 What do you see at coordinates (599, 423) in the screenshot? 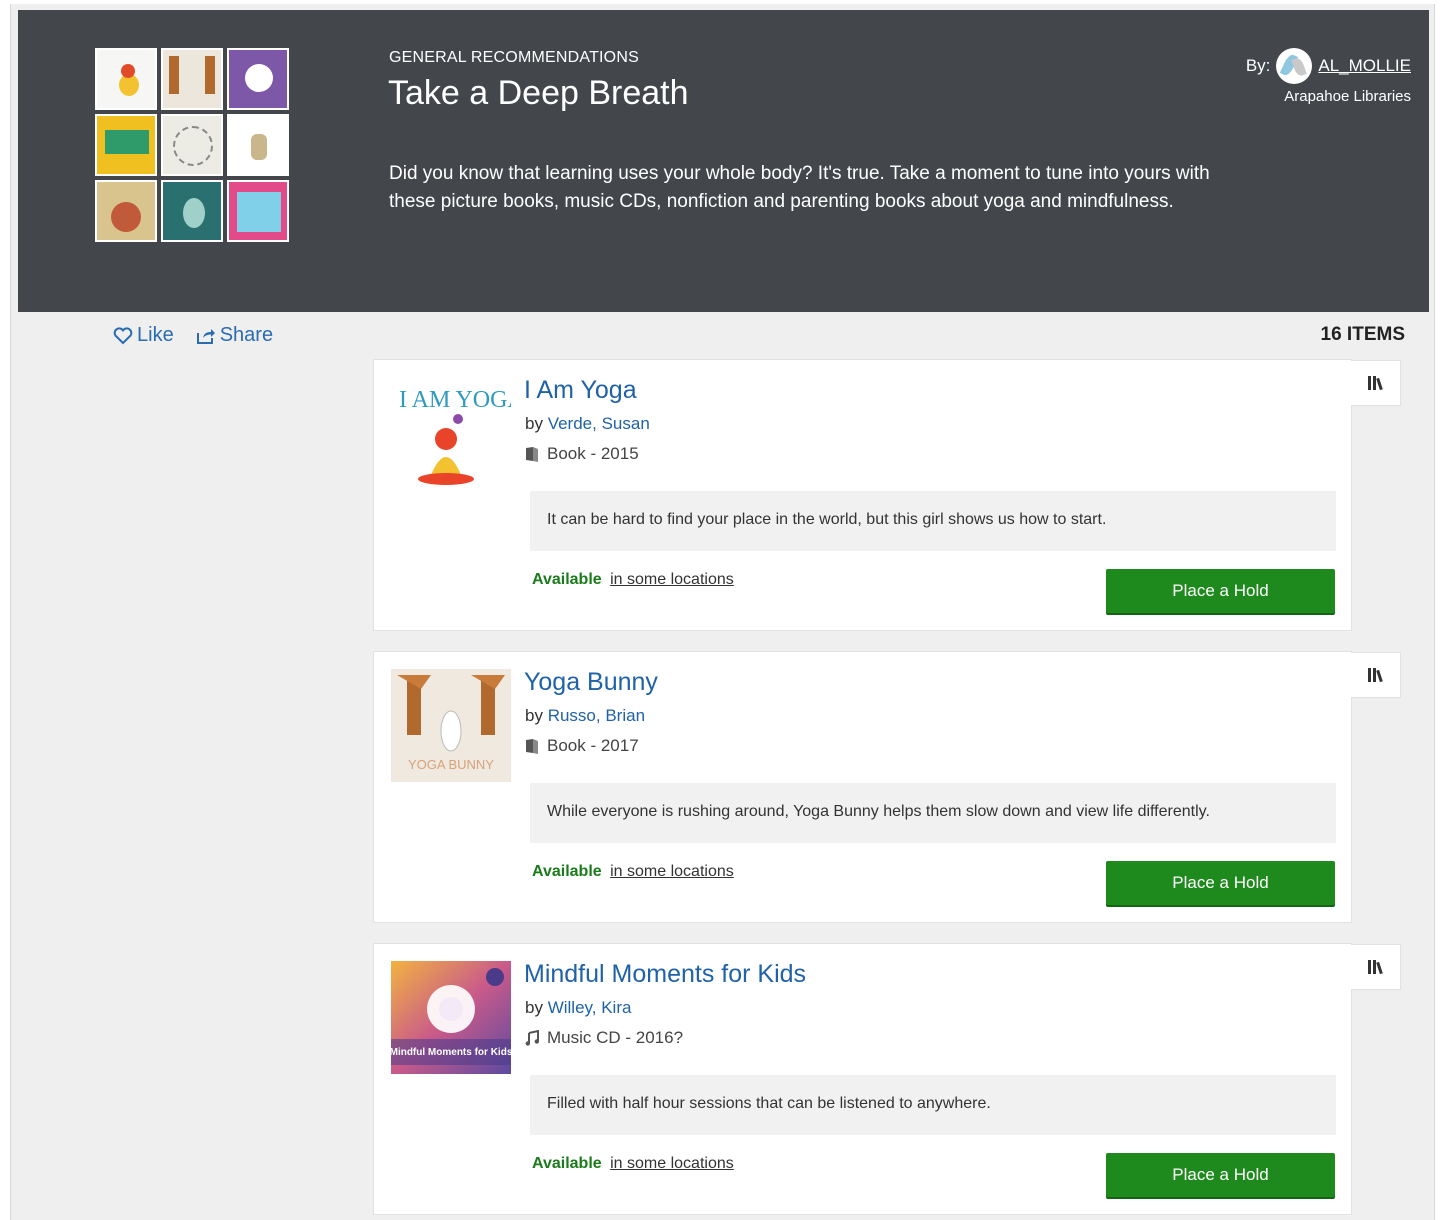
I see `author-link: Verde, Susan` at bounding box center [599, 423].